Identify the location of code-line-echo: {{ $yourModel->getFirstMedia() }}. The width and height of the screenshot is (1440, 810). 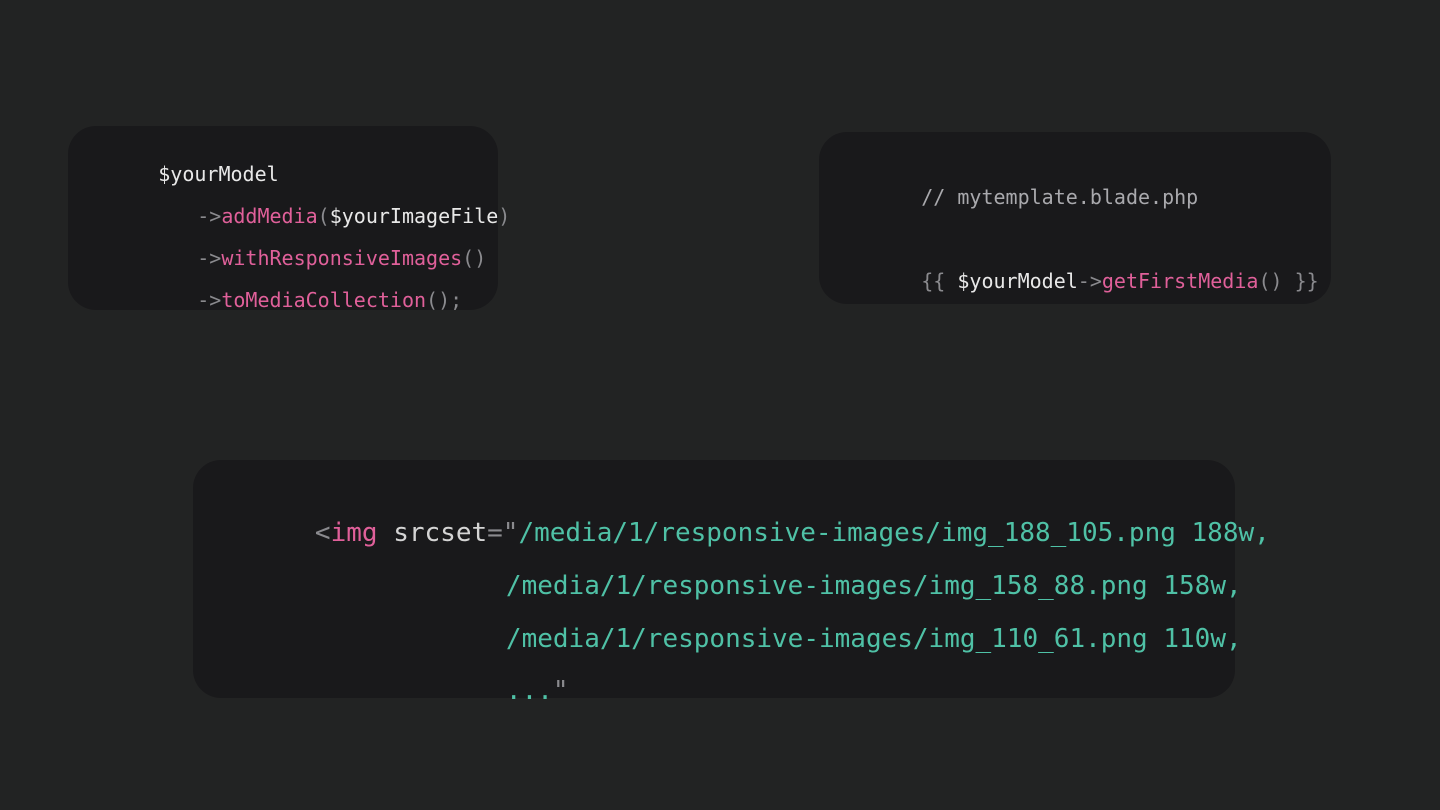
(1084, 281).